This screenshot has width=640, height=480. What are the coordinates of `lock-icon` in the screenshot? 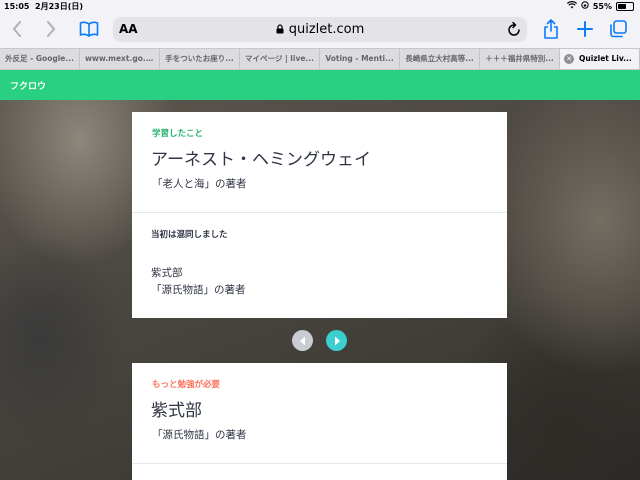 It's located at (280, 30).